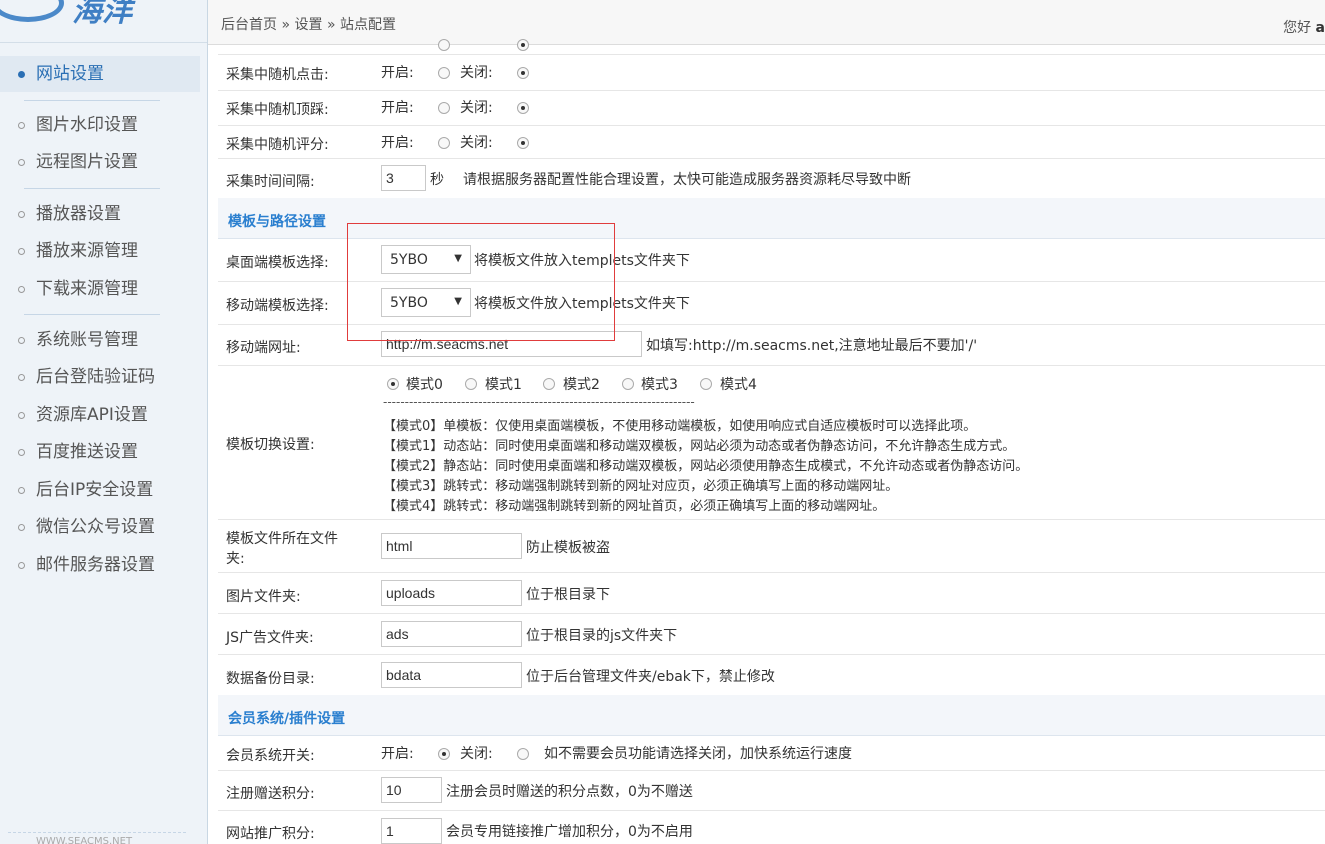 This screenshot has width=1325, height=844. Describe the element at coordinates (263, 348) in the screenshot. I see `field-label: 移动端网址:` at that location.